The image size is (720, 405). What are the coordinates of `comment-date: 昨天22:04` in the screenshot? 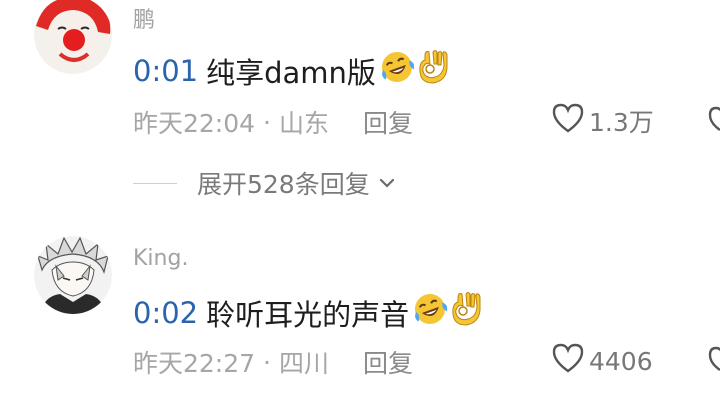 It's located at (194, 123).